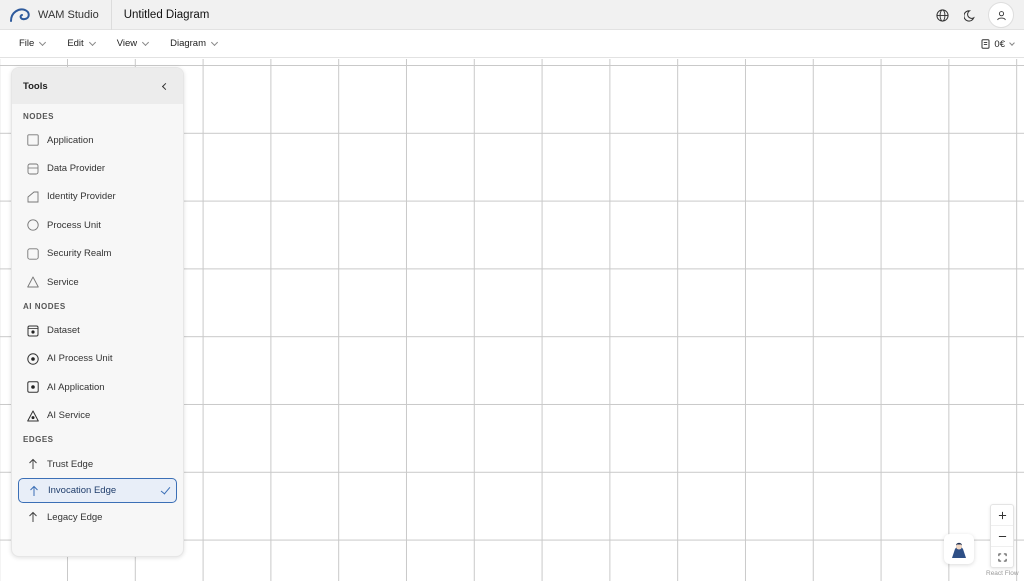 This screenshot has height=581, width=1024. Describe the element at coordinates (32, 197) in the screenshot. I see `identity-provider-icon` at that location.